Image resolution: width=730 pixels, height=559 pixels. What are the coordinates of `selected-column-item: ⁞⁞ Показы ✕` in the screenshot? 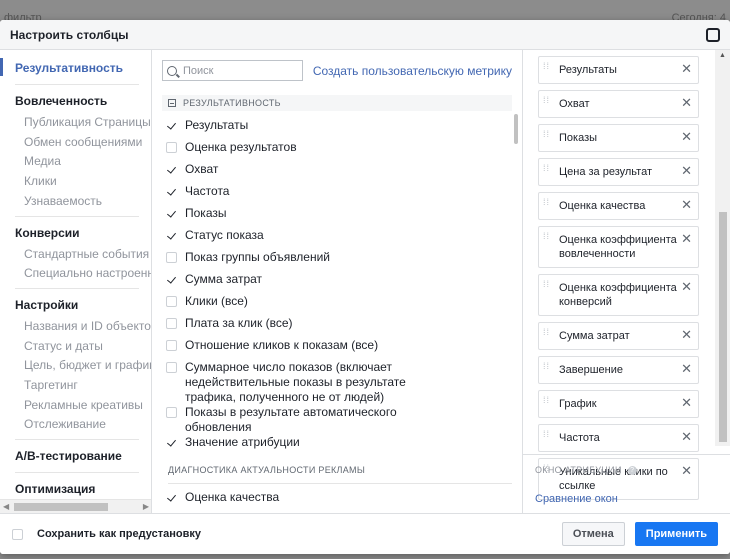 It's located at (618, 138).